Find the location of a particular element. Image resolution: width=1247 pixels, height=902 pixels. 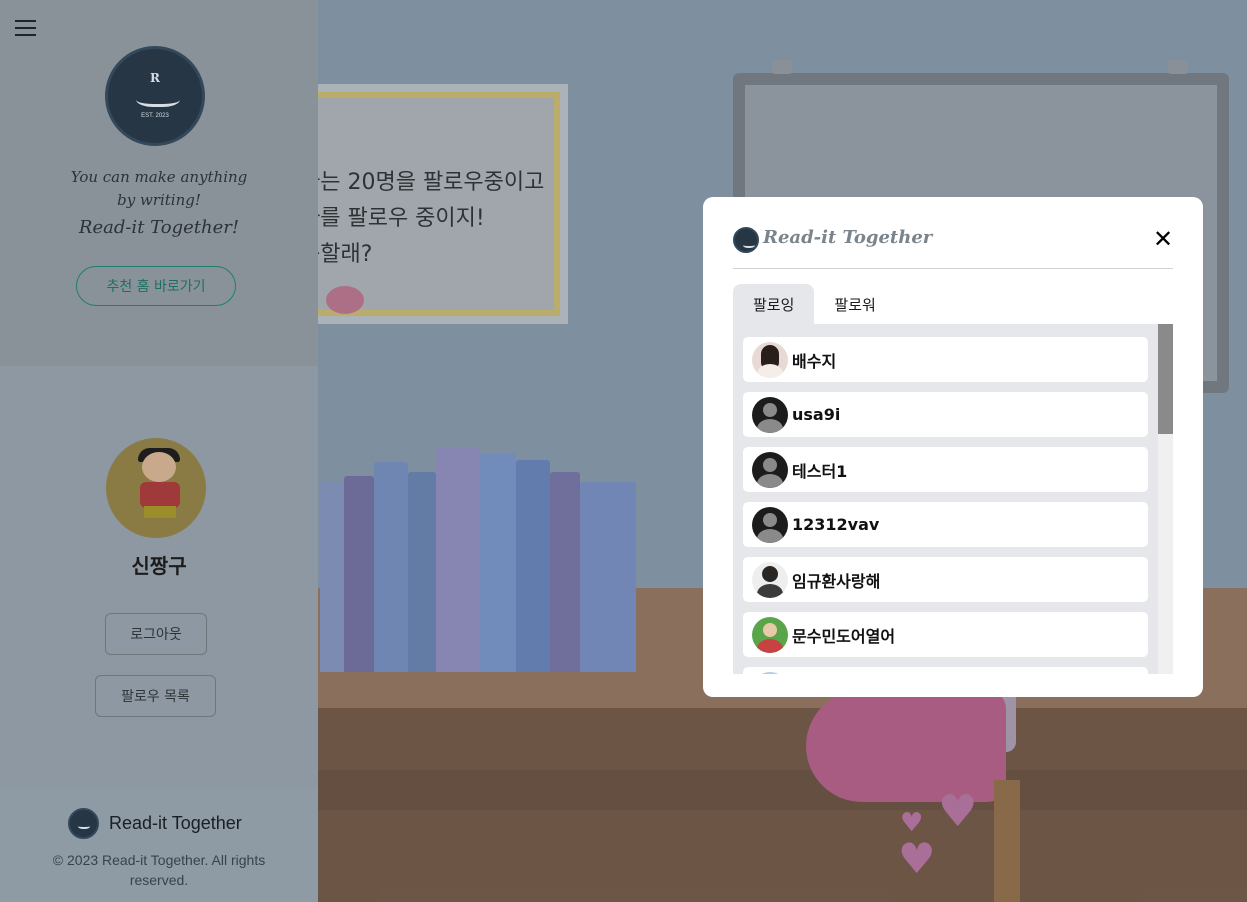

list-item: 배수지 is located at coordinates (945, 359).